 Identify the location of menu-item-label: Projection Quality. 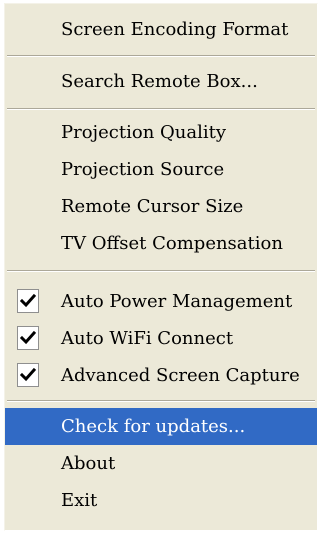
(144, 132).